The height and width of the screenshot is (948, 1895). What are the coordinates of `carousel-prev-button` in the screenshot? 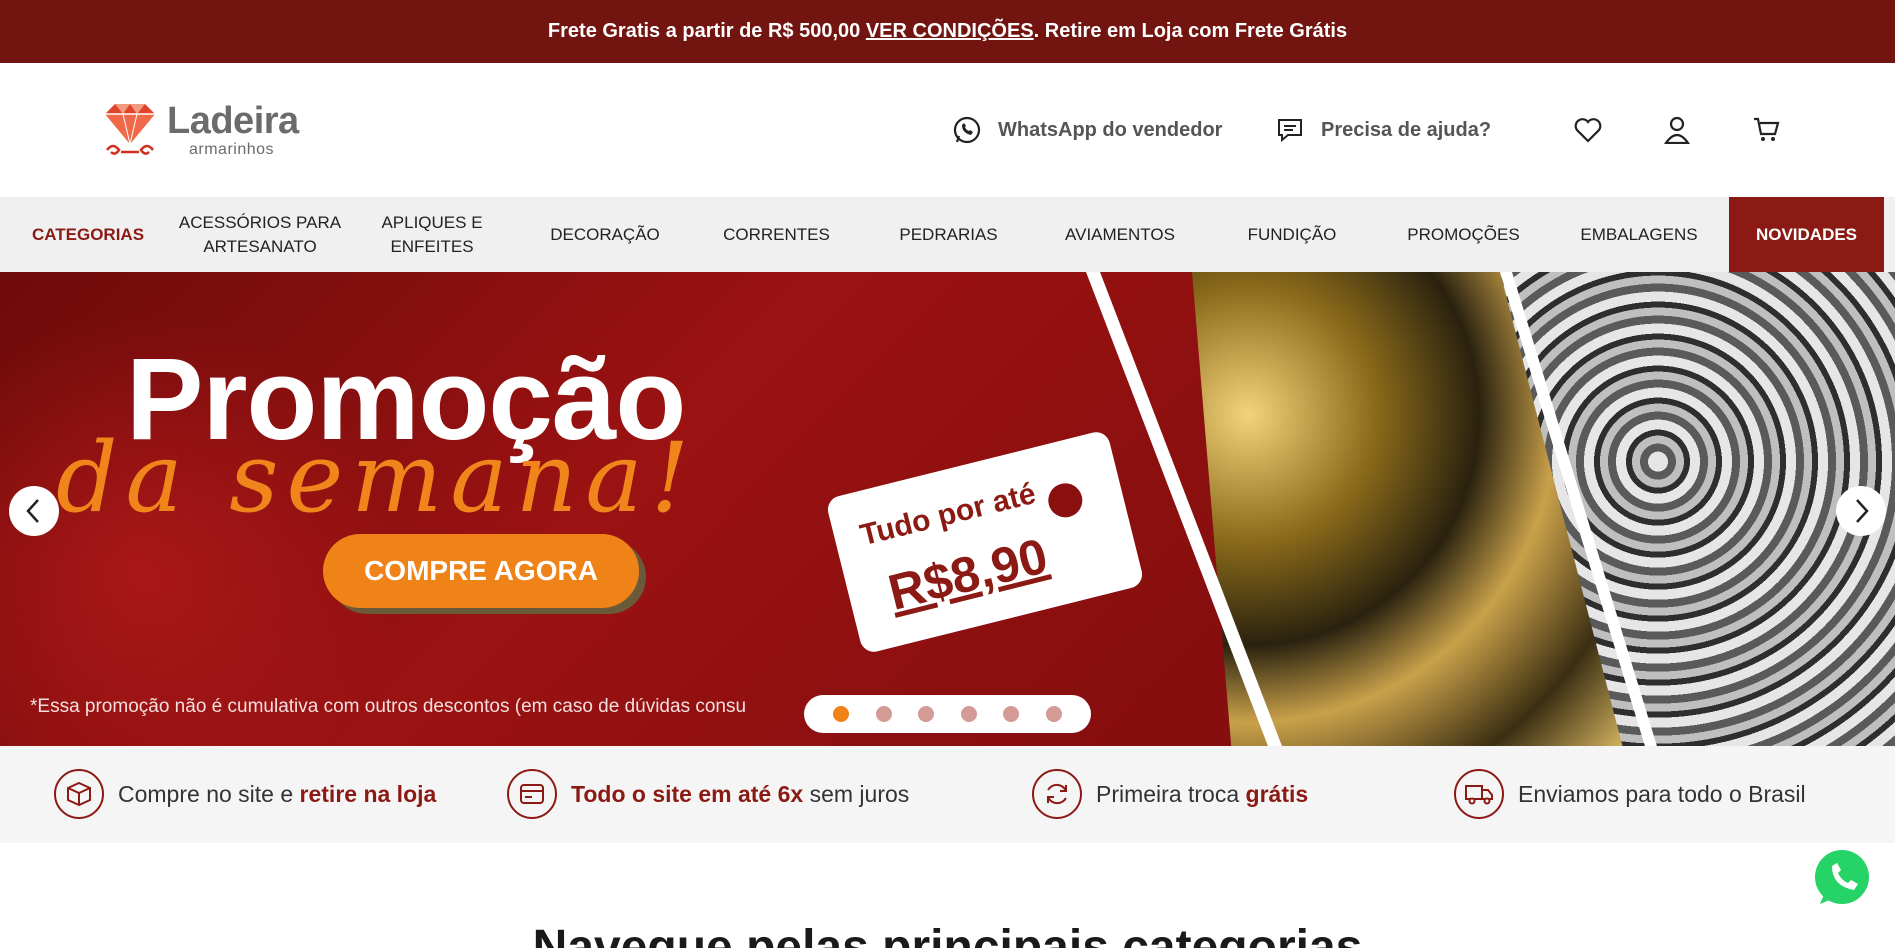 It's located at (34, 511).